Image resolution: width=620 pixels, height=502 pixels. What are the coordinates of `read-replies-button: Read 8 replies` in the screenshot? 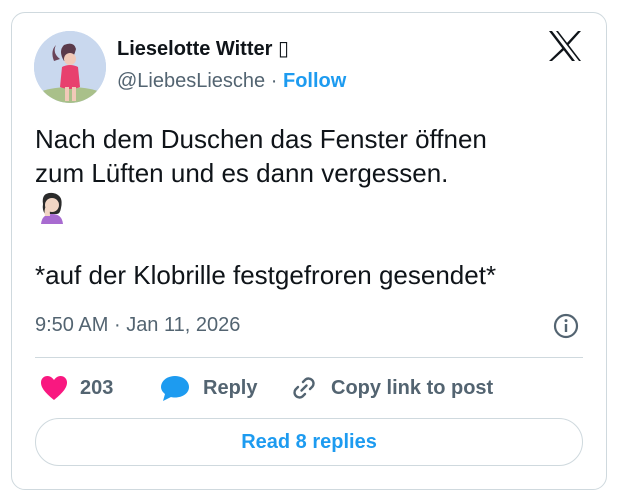 It's located at (309, 442).